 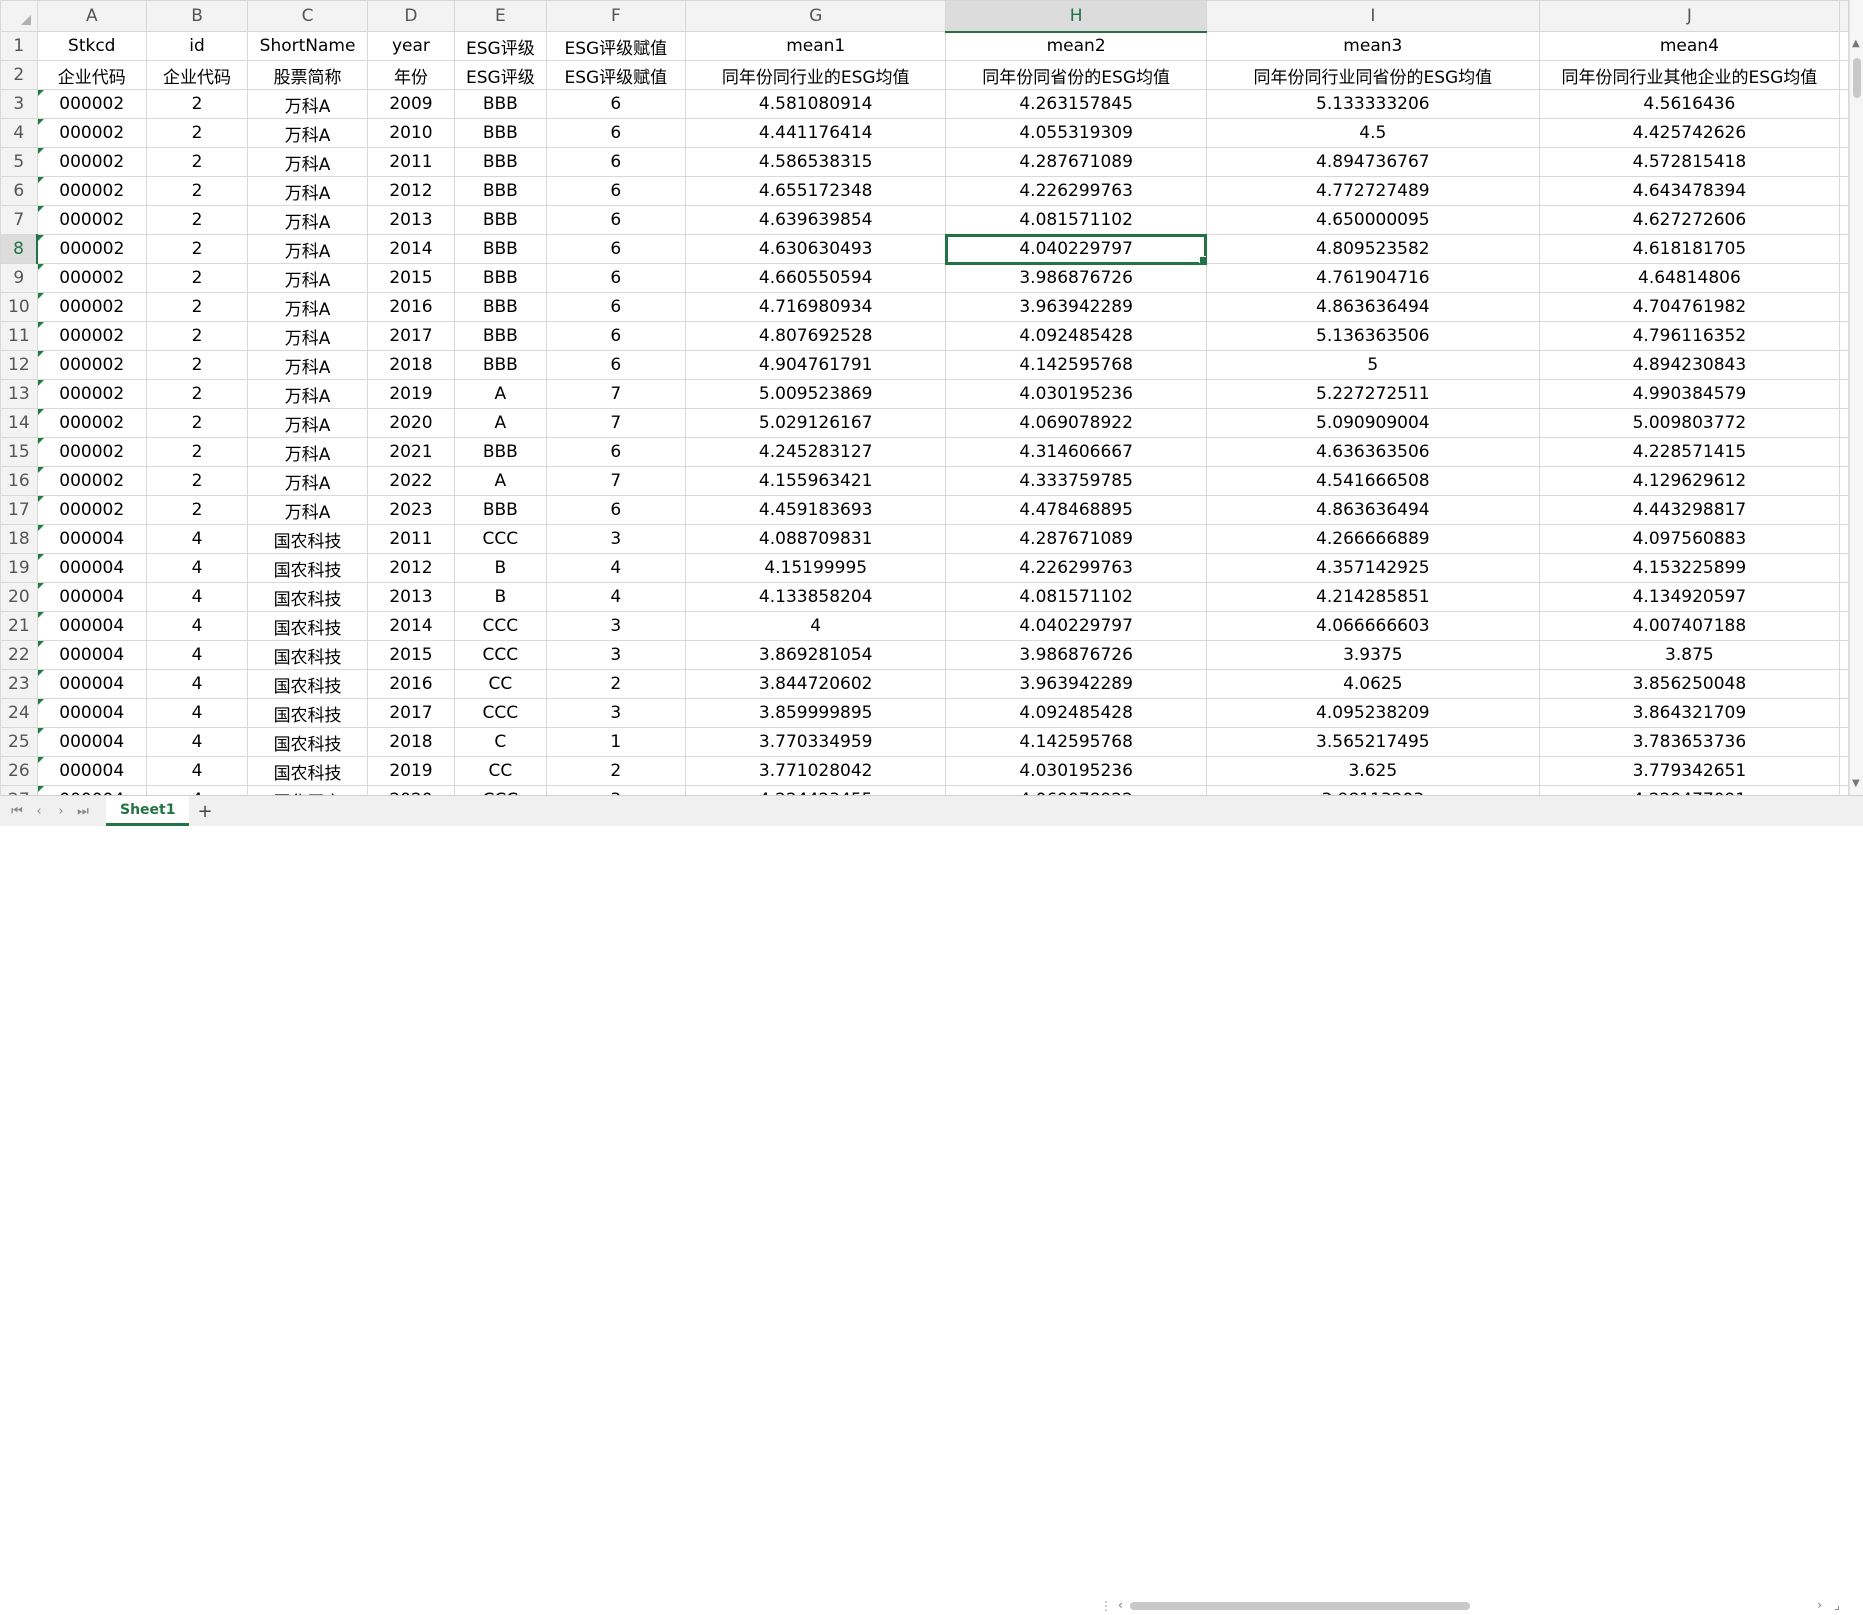 What do you see at coordinates (19, 713) in the screenshot?
I see `row-header: 24` at bounding box center [19, 713].